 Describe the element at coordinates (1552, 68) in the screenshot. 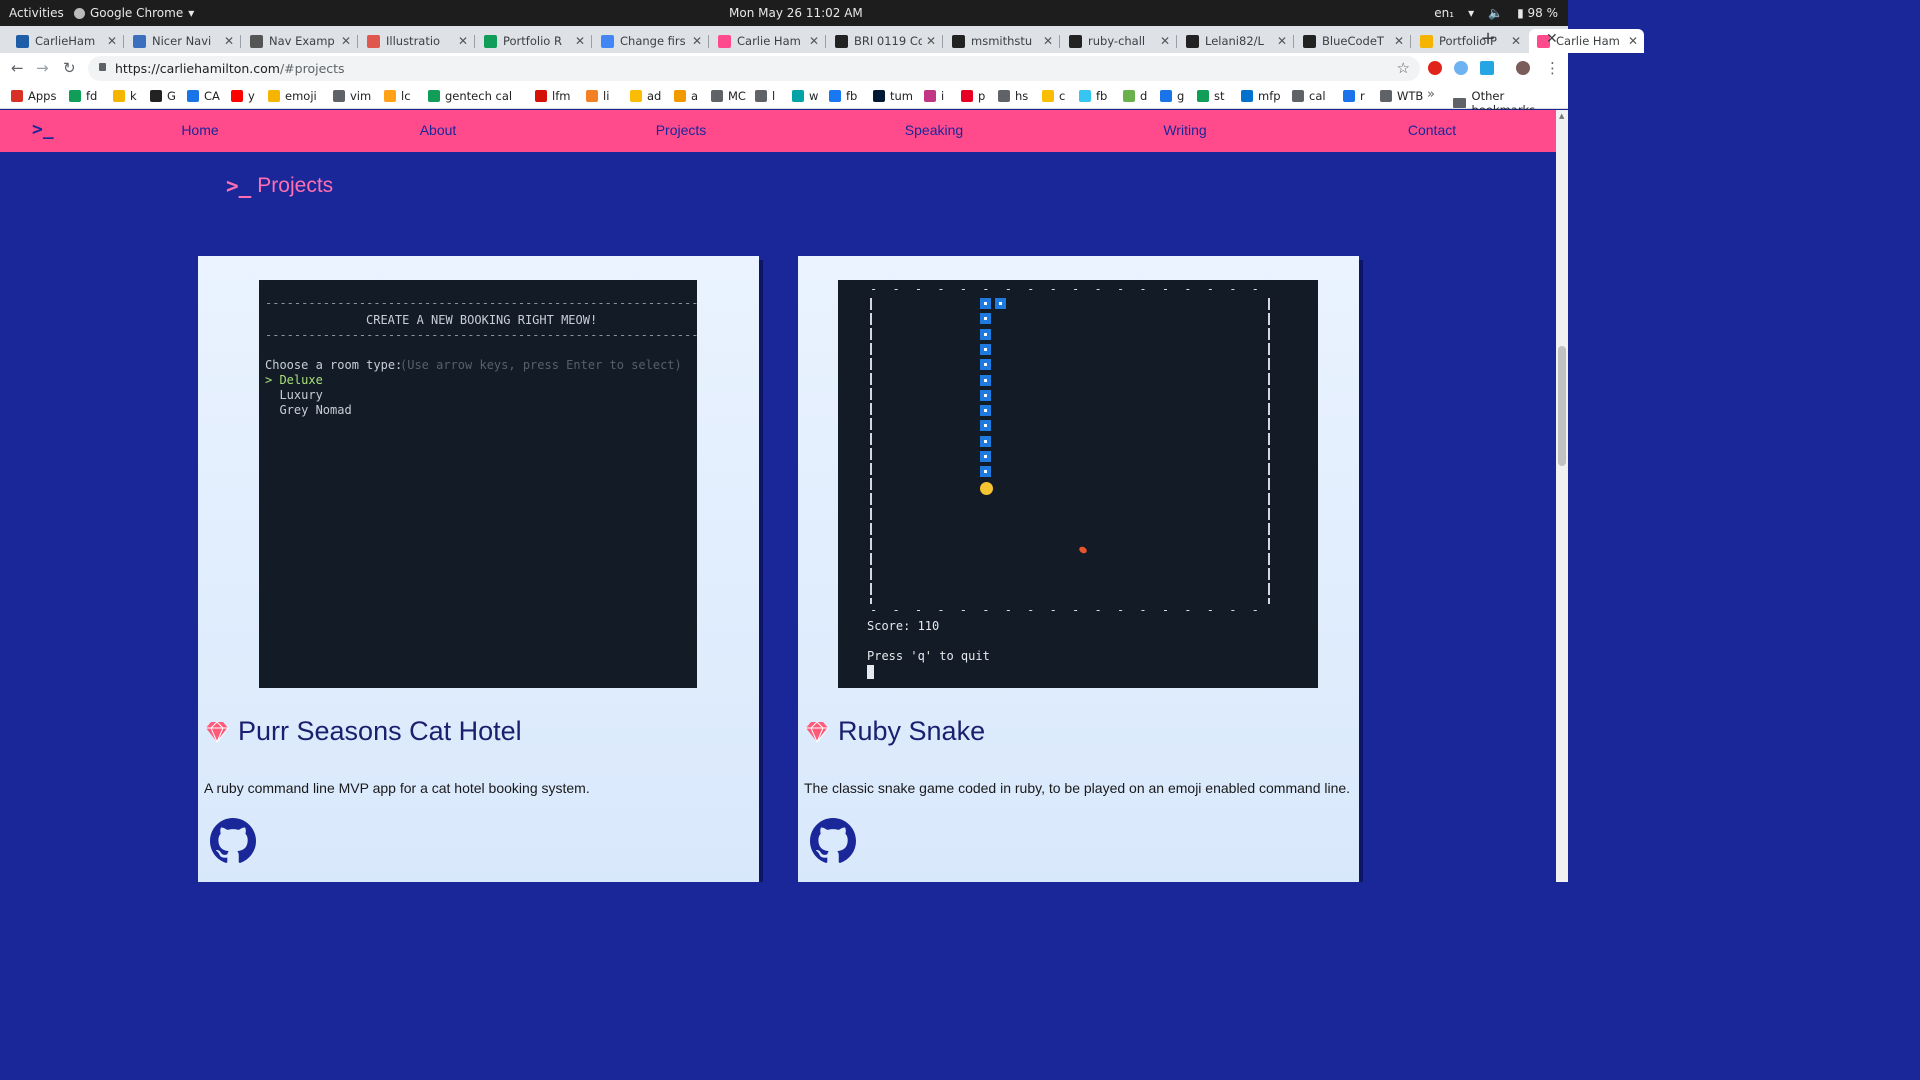

I see `more-menu-icon: ⋮` at that location.